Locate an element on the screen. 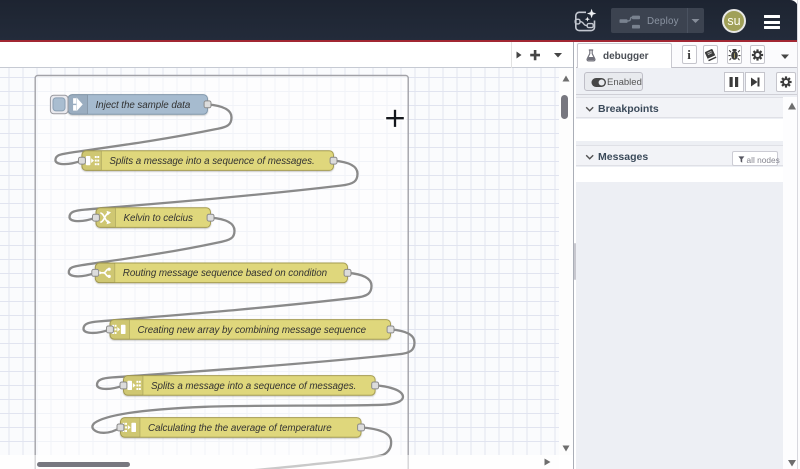 The width and height of the screenshot is (800, 469). svg-text: i is located at coordinates (689, 54).